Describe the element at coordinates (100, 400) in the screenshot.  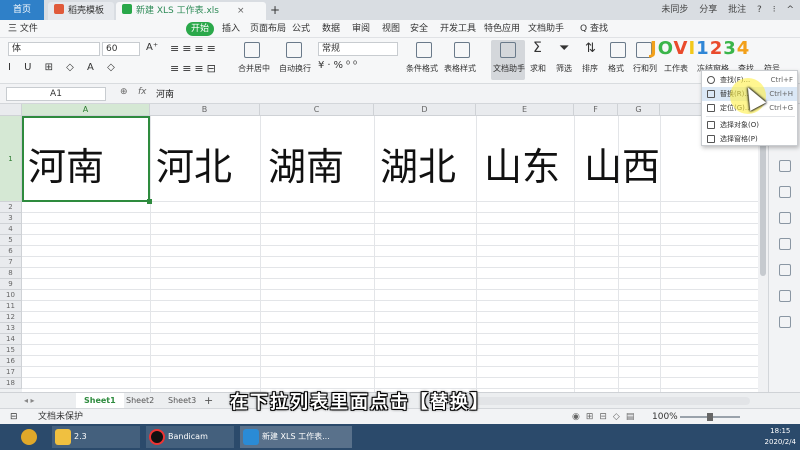
I see `sheet-tab-1: Sheet1` at that location.